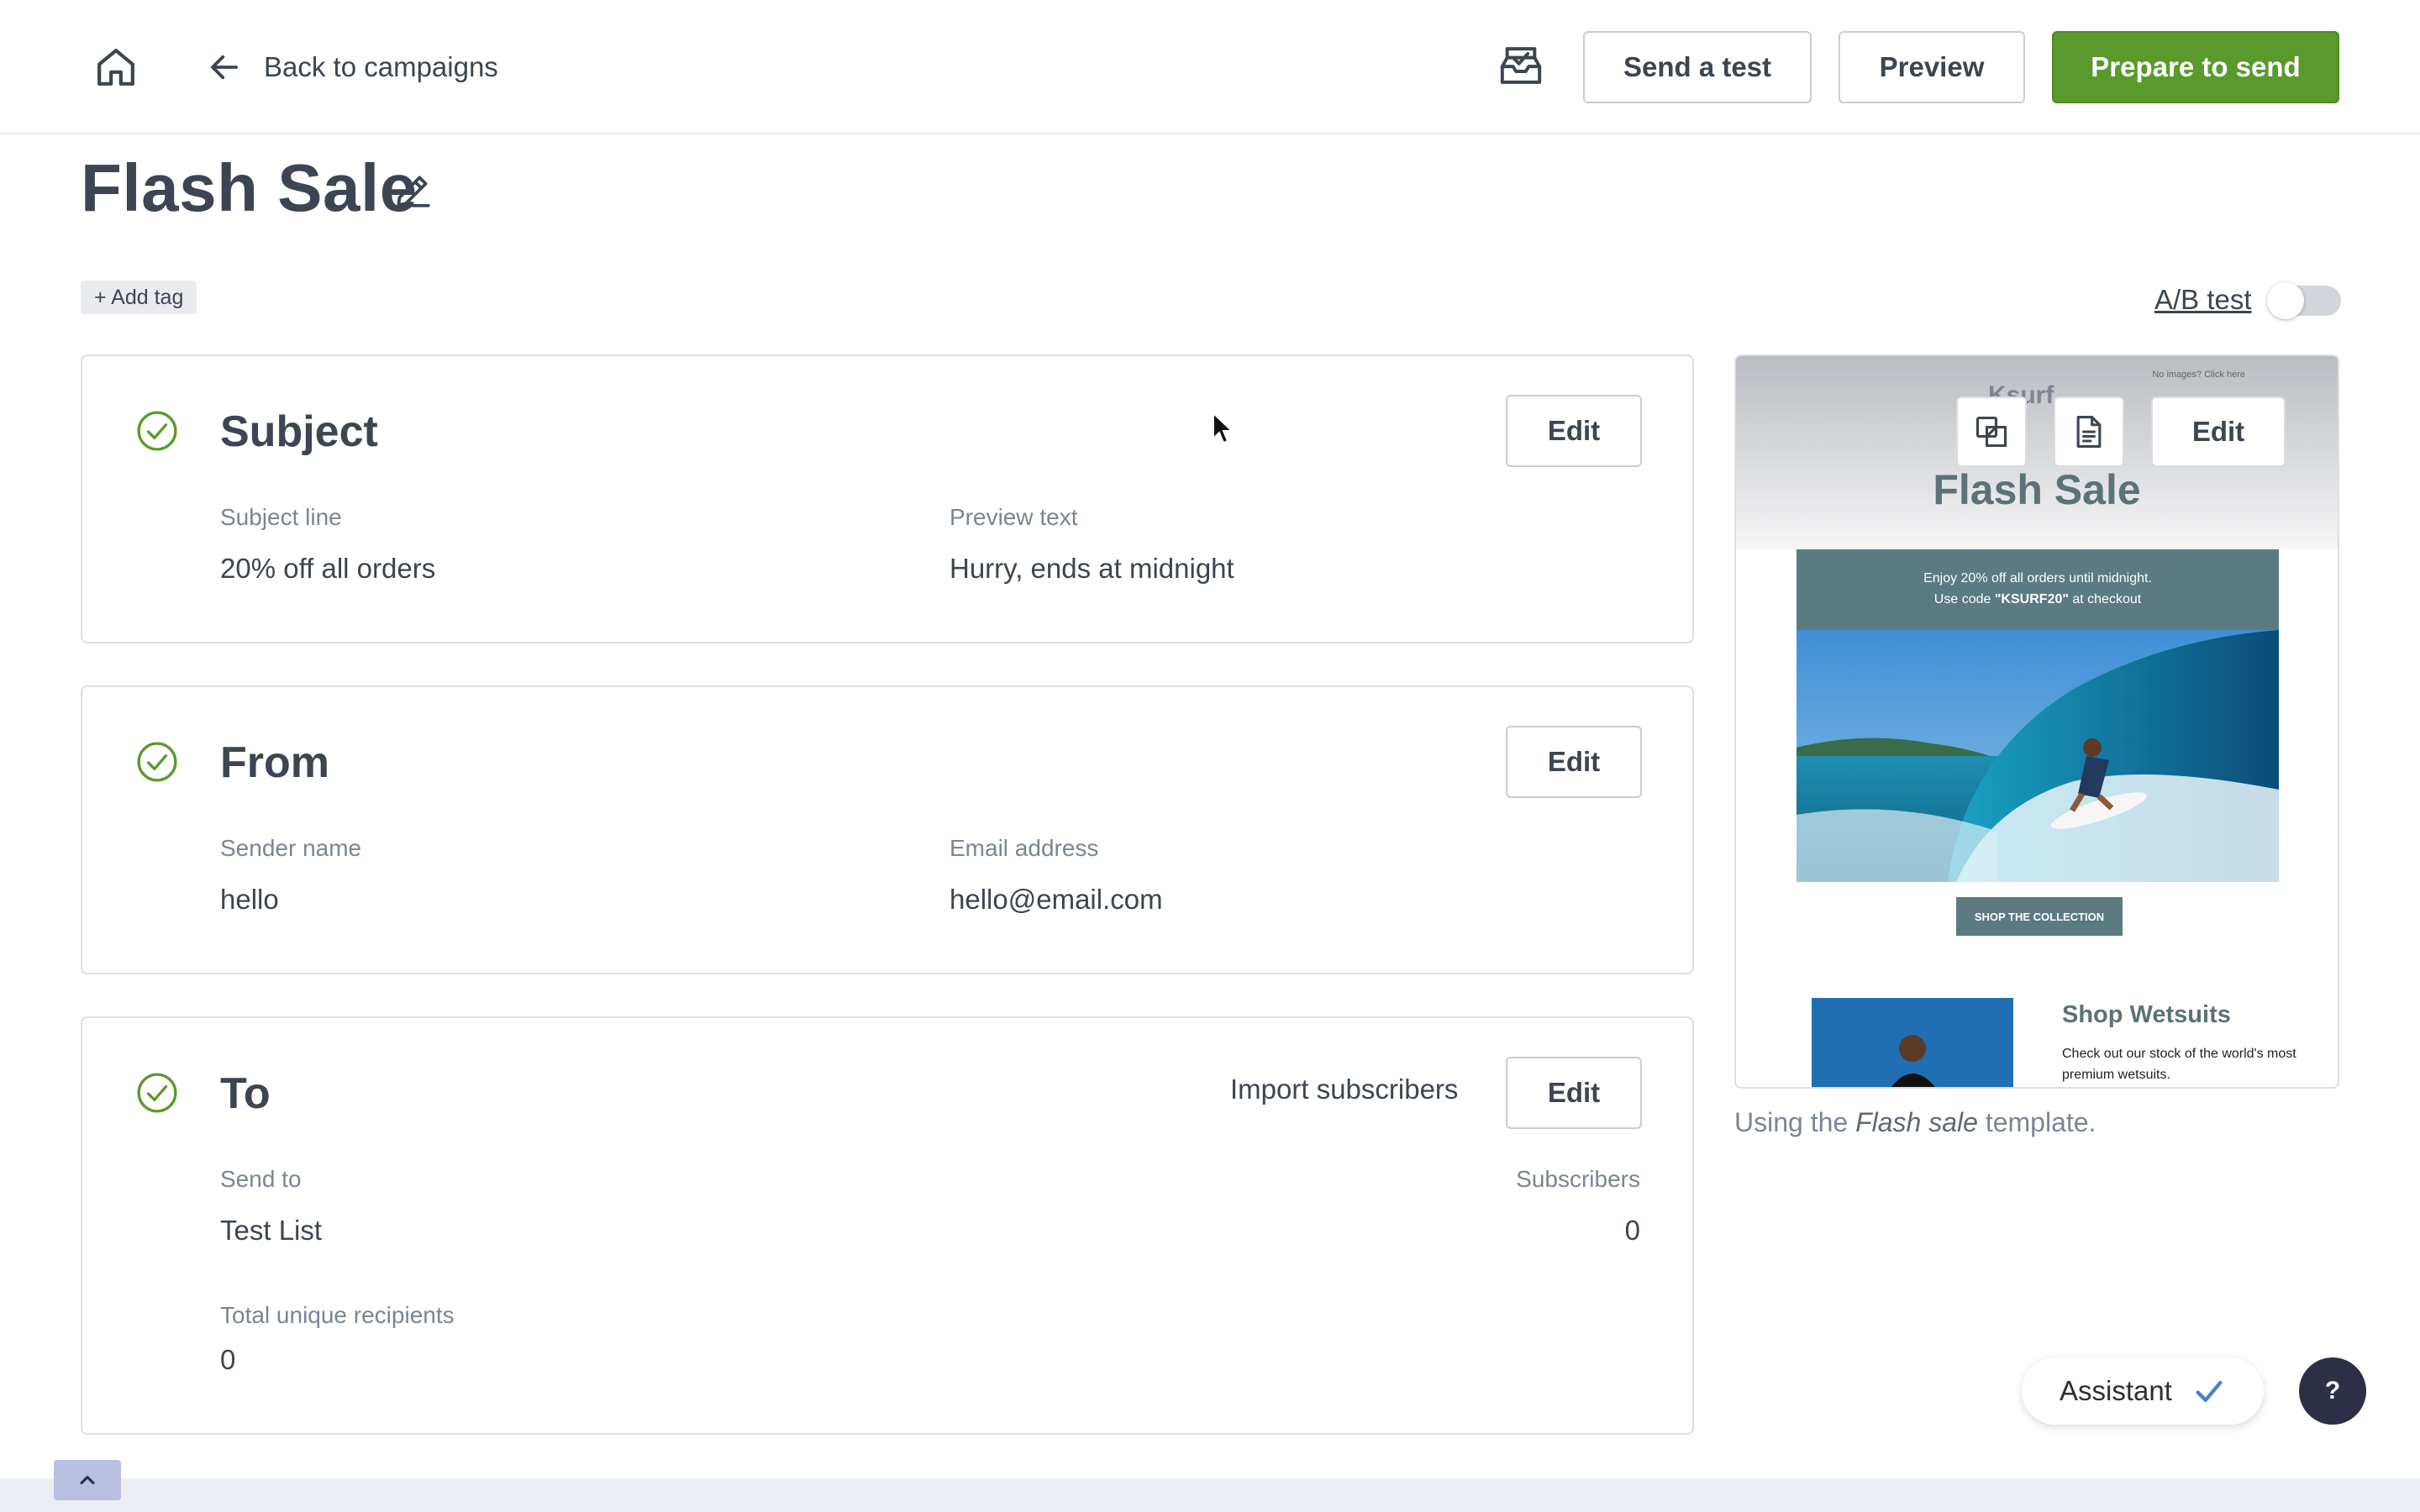  I want to click on template-note: Using the Flash sale template., so click(1915, 1122).